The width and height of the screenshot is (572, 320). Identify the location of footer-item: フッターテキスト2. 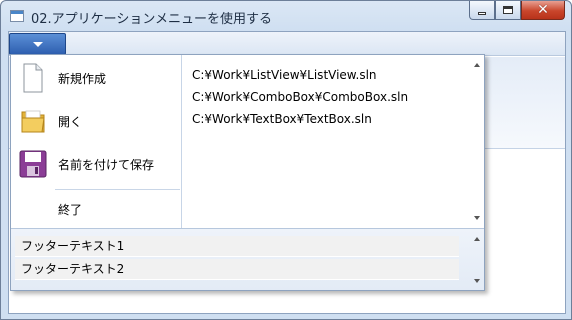
(237, 269).